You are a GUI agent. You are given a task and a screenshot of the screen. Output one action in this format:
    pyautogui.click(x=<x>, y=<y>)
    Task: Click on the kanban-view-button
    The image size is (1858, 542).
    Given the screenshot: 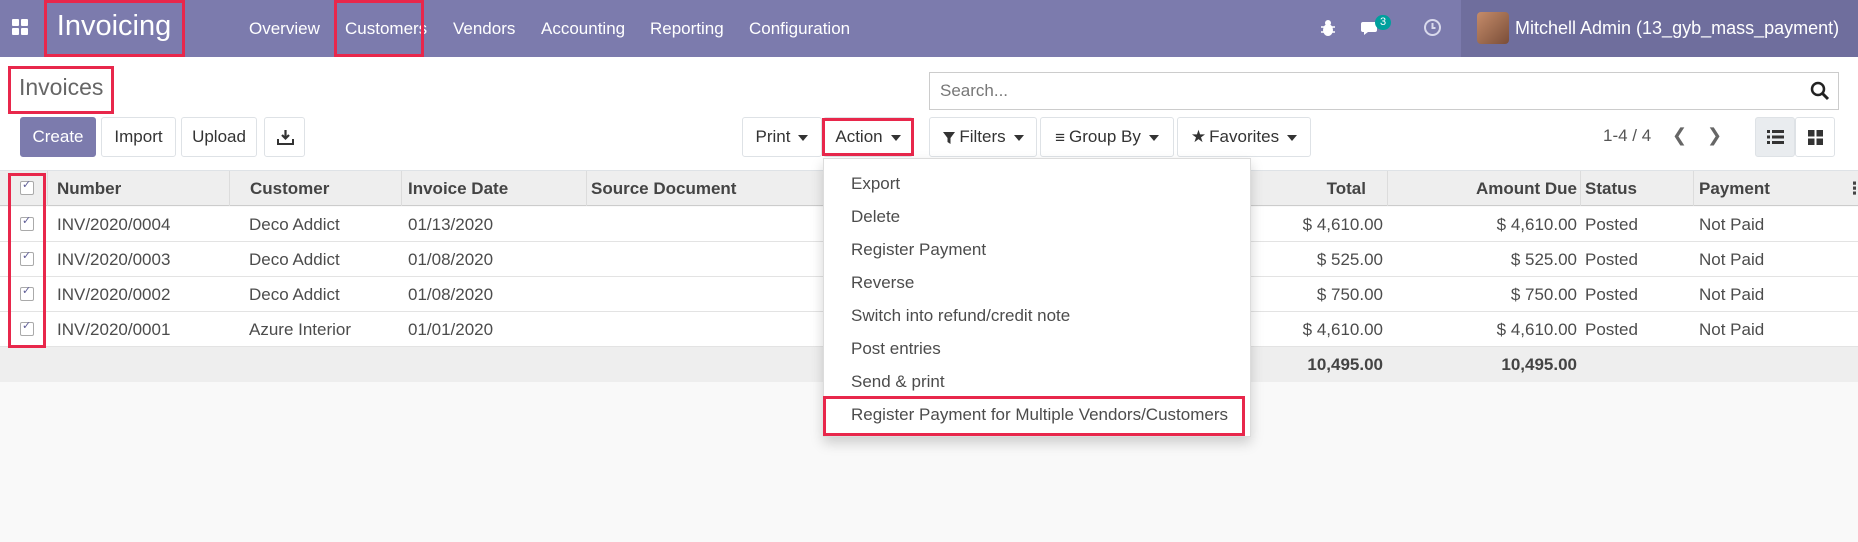 What is the action you would take?
    pyautogui.click(x=1815, y=137)
    